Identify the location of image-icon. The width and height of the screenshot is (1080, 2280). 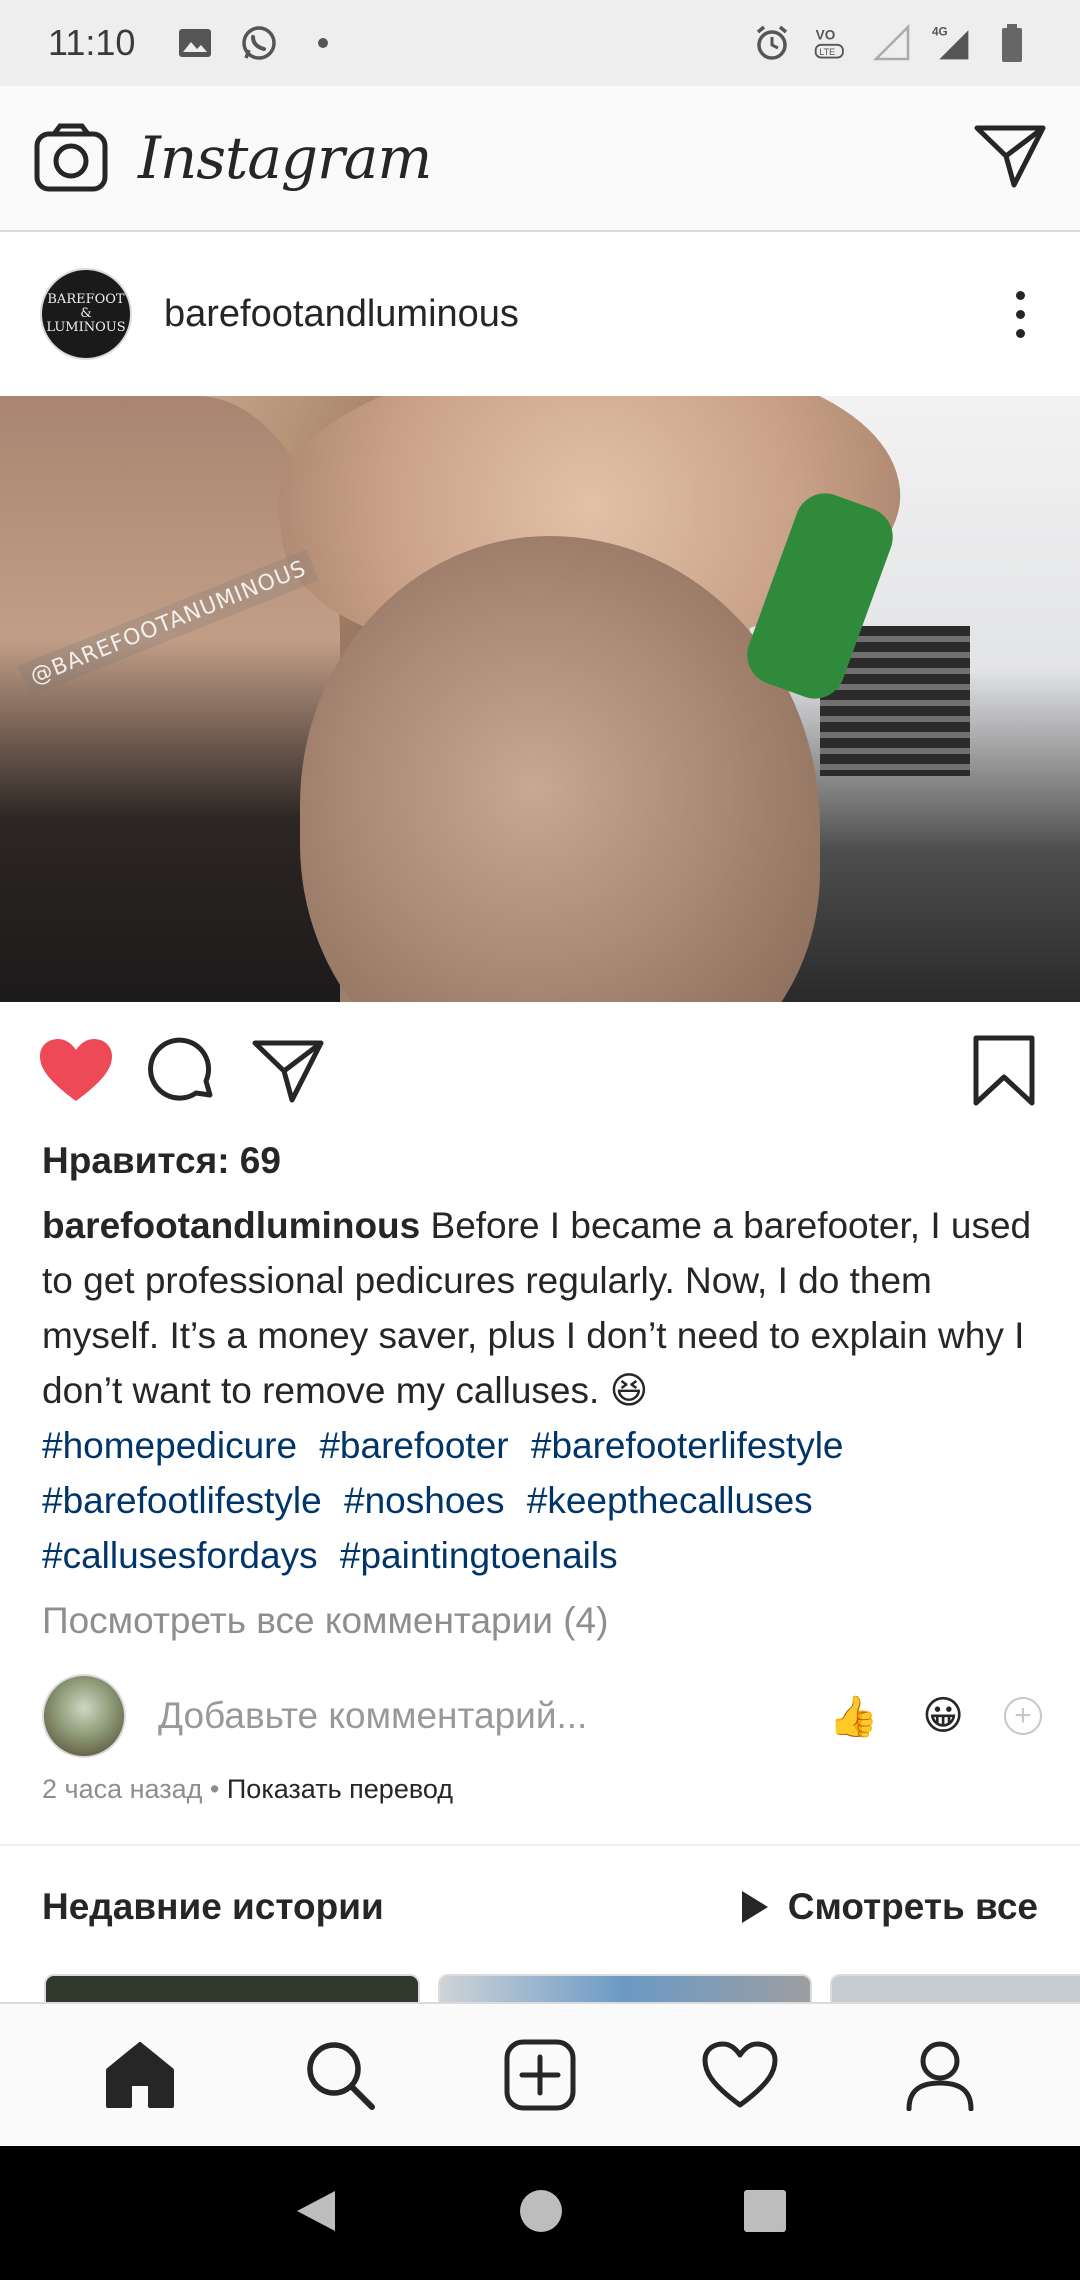
(195, 43).